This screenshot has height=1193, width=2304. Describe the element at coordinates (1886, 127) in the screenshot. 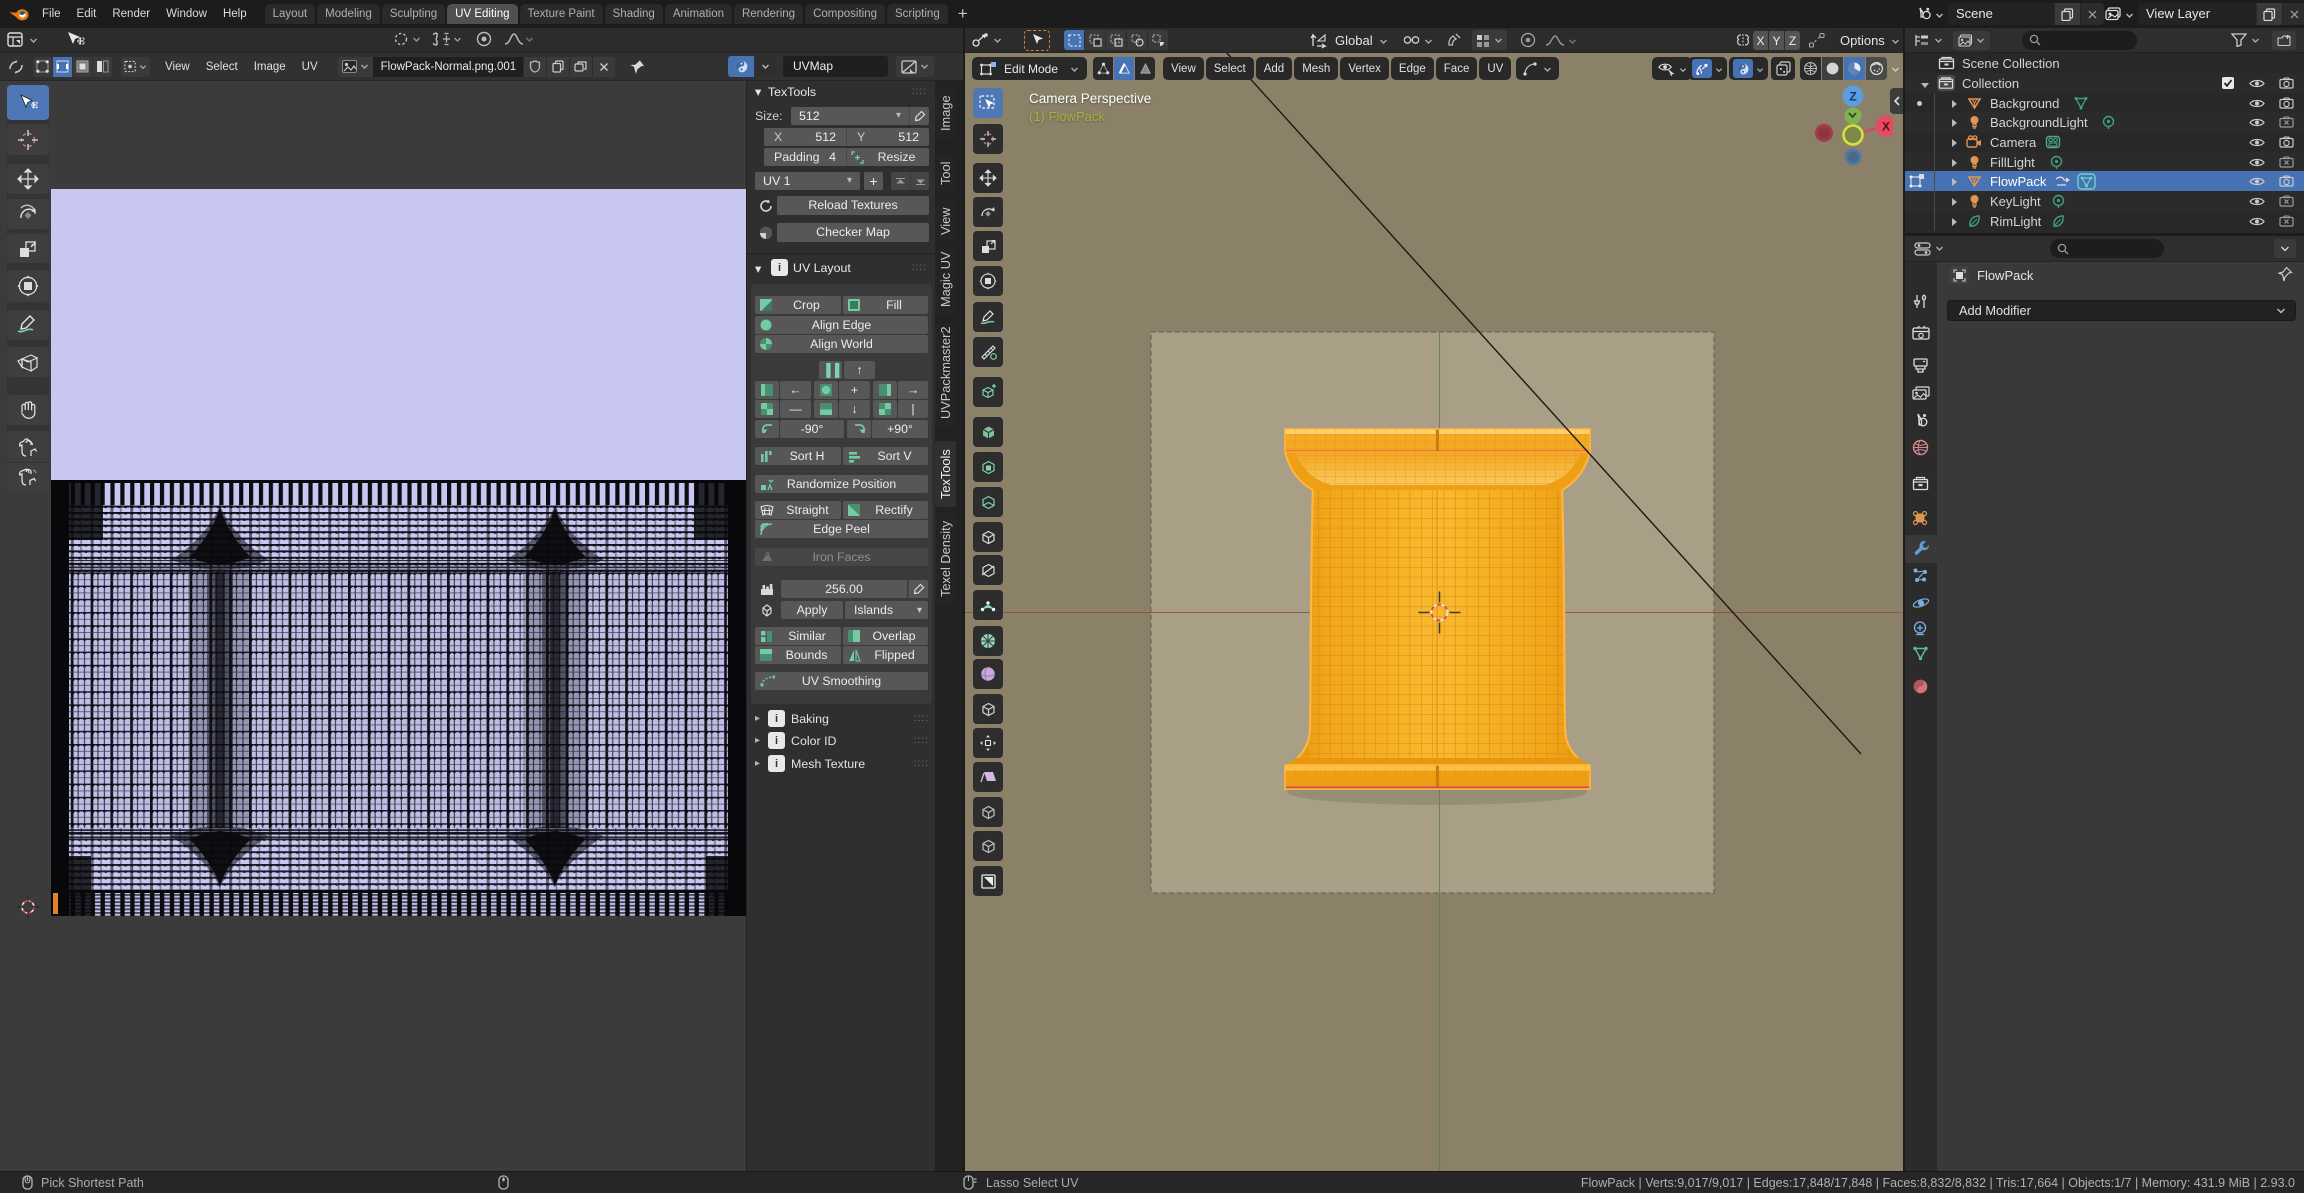

I see `svg-text: X` at that location.